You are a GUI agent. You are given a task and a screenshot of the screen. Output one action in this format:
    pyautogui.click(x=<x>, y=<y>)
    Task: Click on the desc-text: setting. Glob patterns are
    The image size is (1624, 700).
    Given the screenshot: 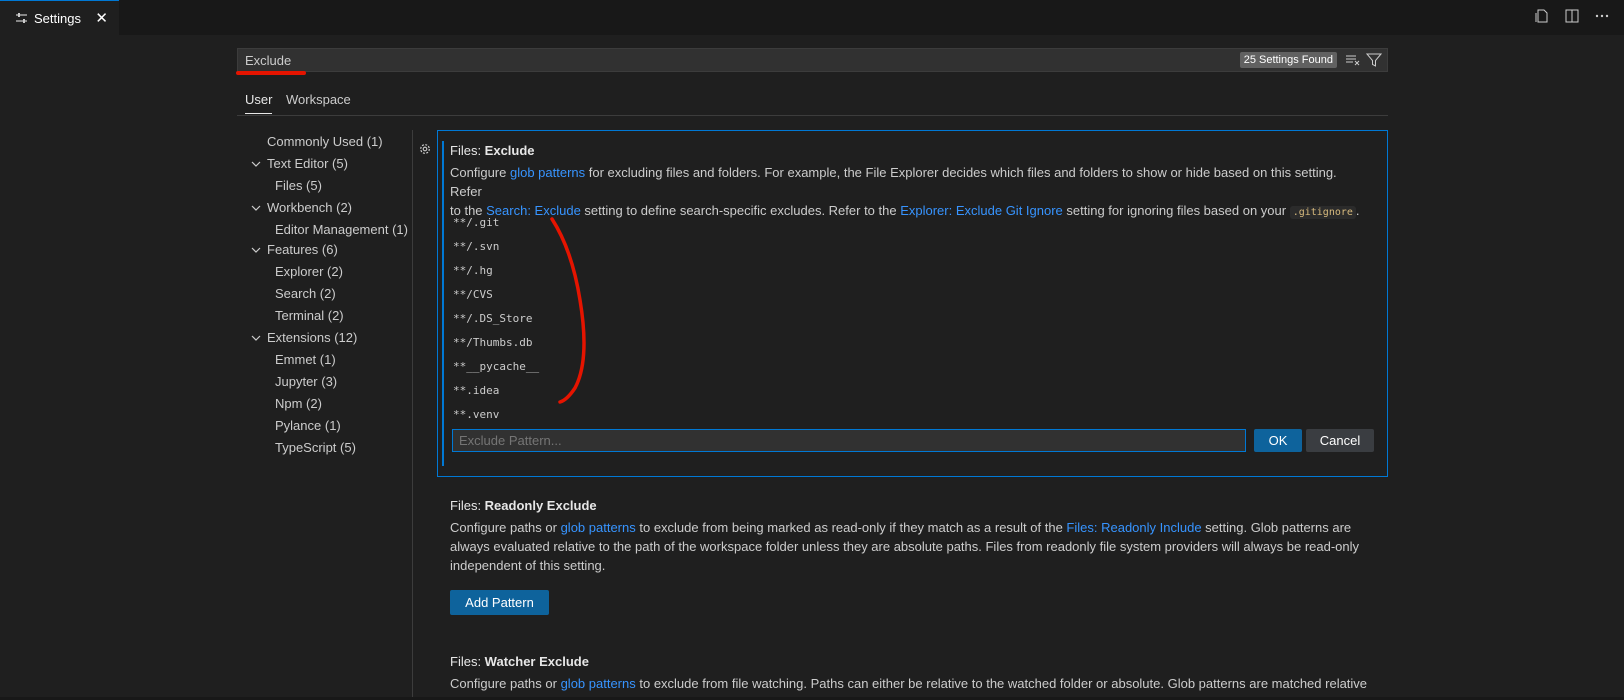 What is the action you would take?
    pyautogui.click(x=1276, y=527)
    